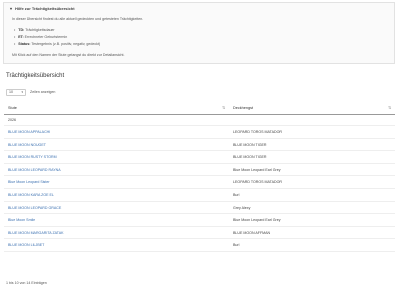 This screenshot has height=294, width=400. Describe the element at coordinates (12, 108) in the screenshot. I see `column-header-mare: Stute` at that location.